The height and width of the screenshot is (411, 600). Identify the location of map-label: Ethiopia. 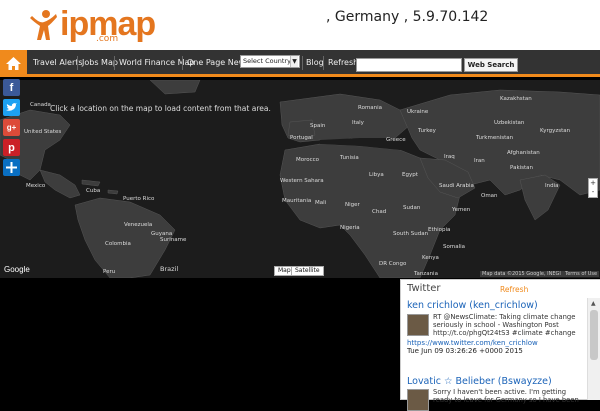
(439, 230).